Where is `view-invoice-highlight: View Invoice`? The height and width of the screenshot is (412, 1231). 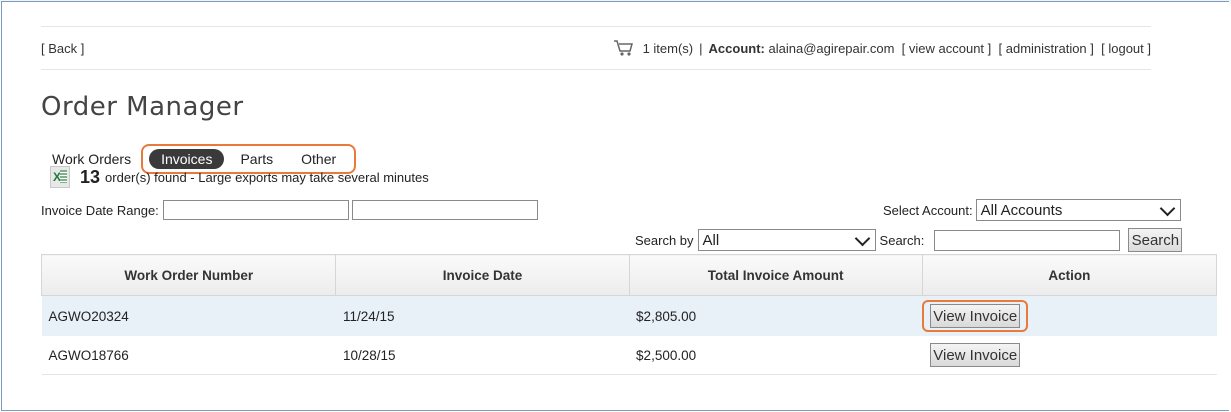 view-invoice-highlight: View Invoice is located at coordinates (975, 316).